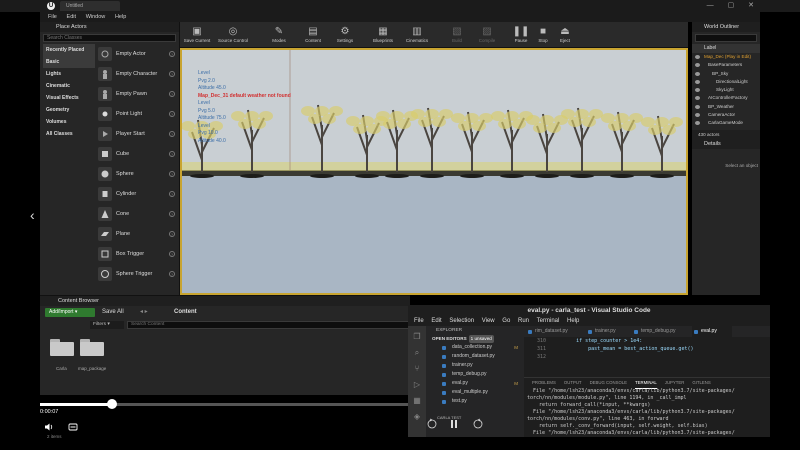 Image resolution: width=800 pixels, height=450 pixels. What do you see at coordinates (726, 115) in the screenshot?
I see `outliner-row: CameraActor` at bounding box center [726, 115].